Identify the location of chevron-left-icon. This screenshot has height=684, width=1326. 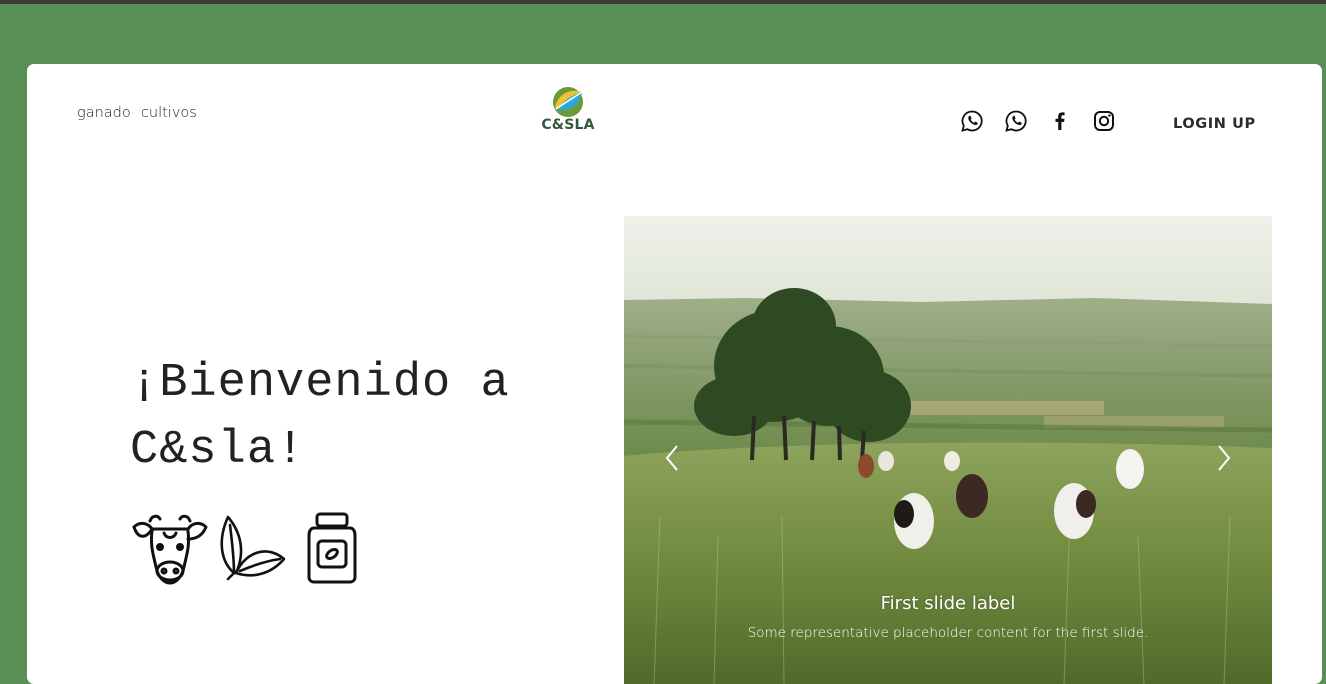
(671, 458).